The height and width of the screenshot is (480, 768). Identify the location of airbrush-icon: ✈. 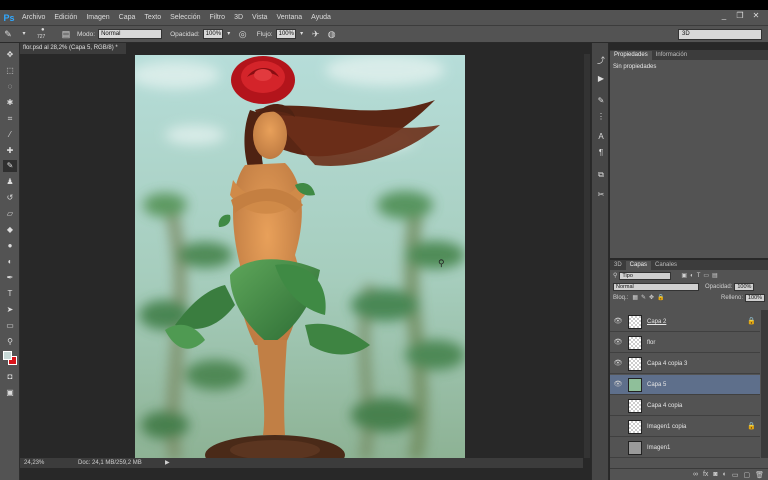
(316, 34).